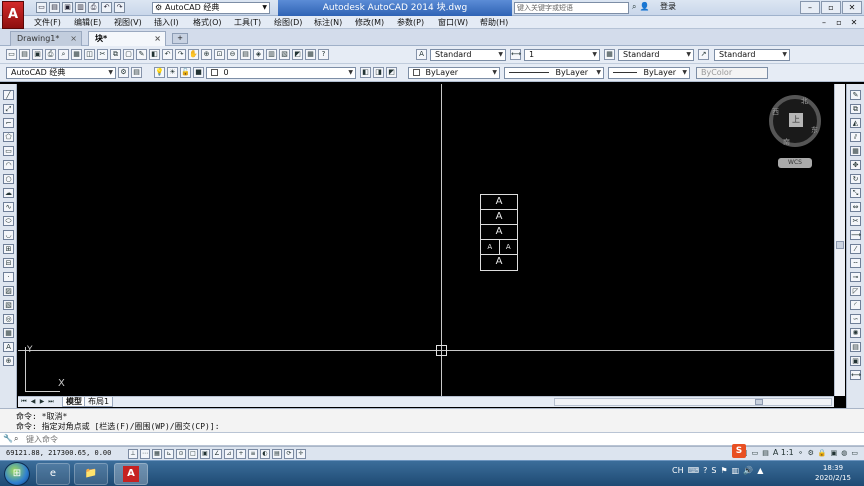  What do you see at coordinates (8, 123) in the screenshot?
I see `polyline-icon: ⌐` at bounding box center [8, 123].